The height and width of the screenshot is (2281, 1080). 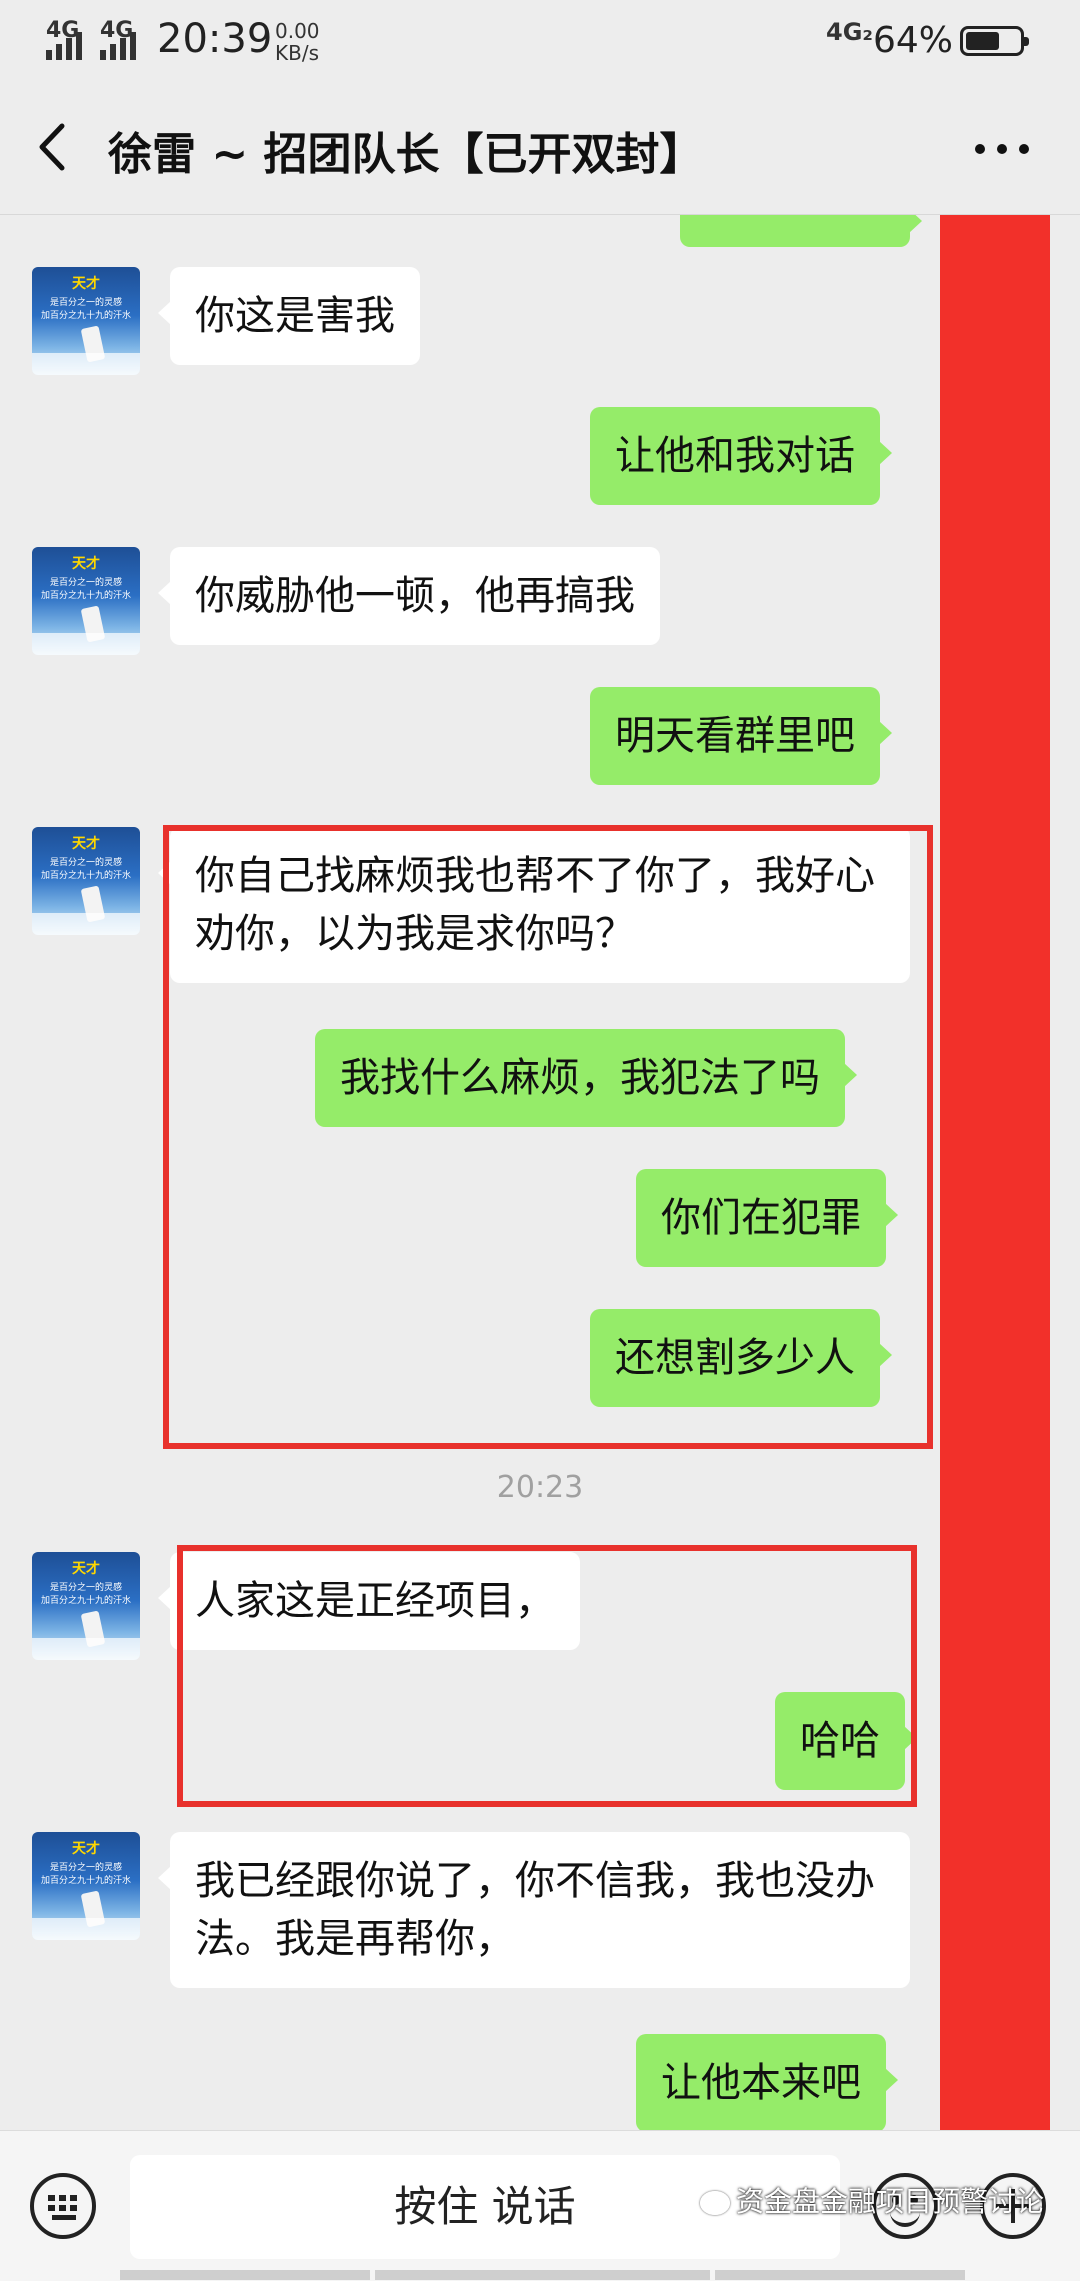 What do you see at coordinates (540, 1487) in the screenshot?
I see `message-timestamp: 20:23` at bounding box center [540, 1487].